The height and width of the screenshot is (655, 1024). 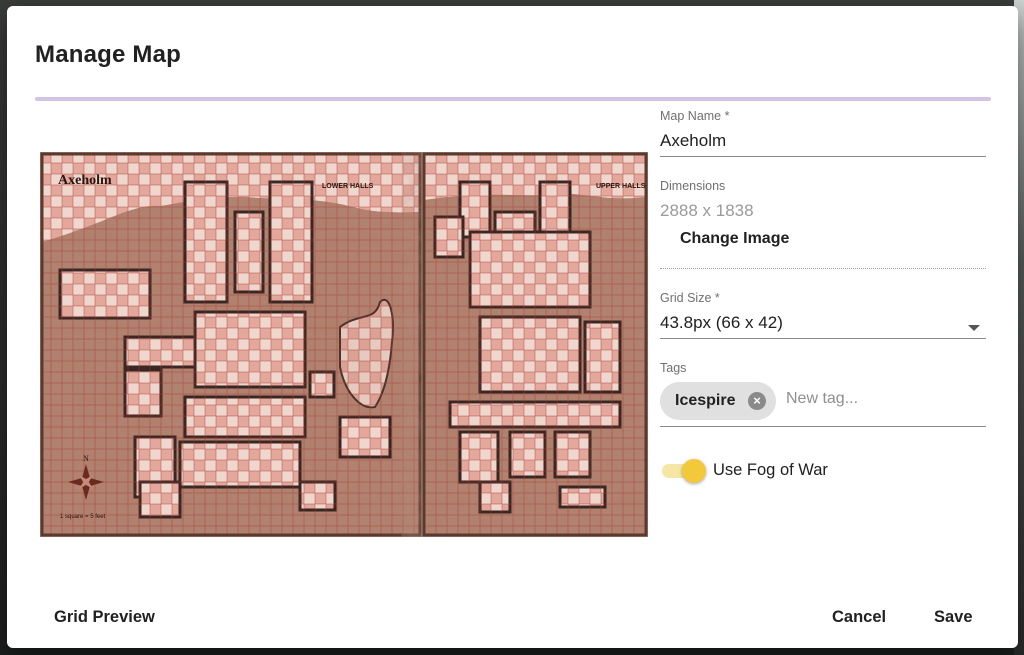 What do you see at coordinates (690, 298) in the screenshot?
I see `grid-size-label: Grid Size *` at bounding box center [690, 298].